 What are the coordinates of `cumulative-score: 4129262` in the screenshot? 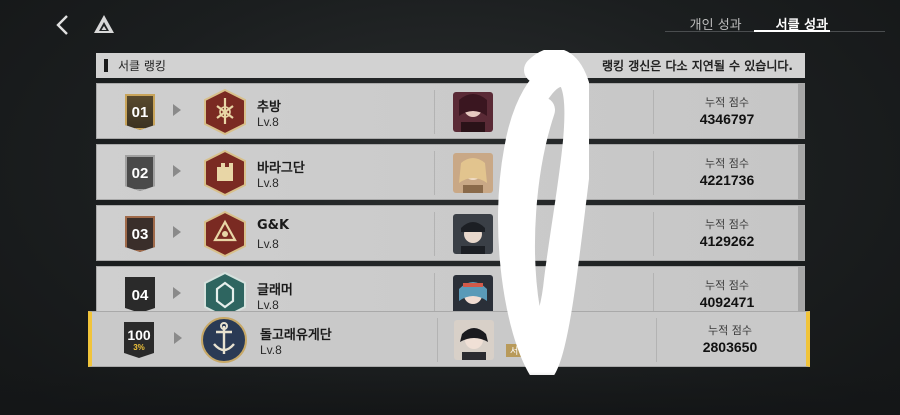 It's located at (727, 241).